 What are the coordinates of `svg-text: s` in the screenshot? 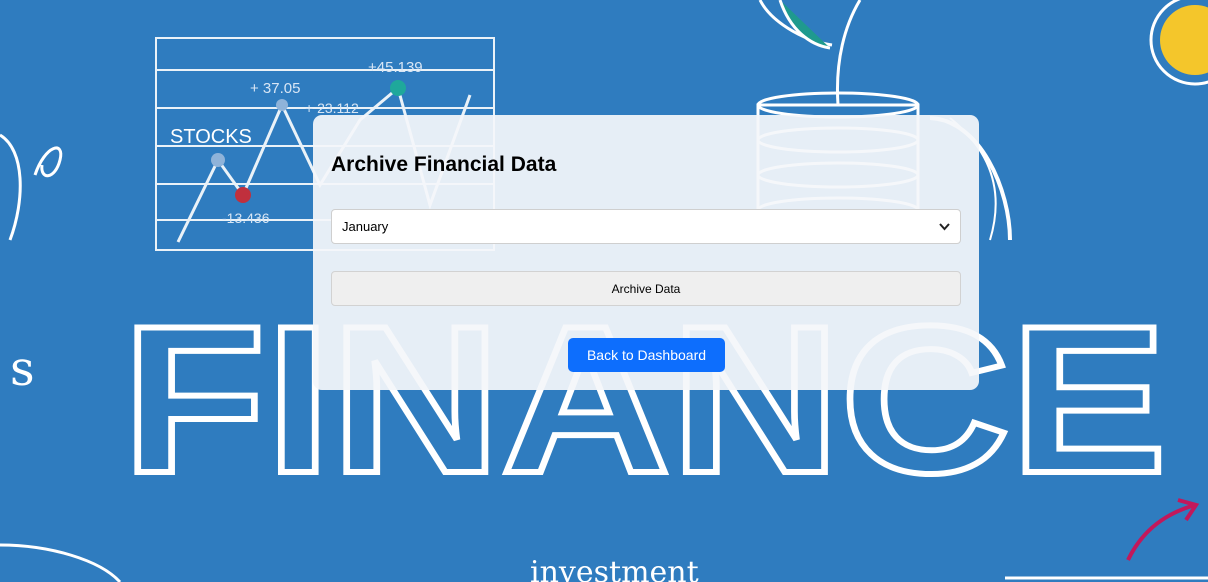 It's located at (22, 369).